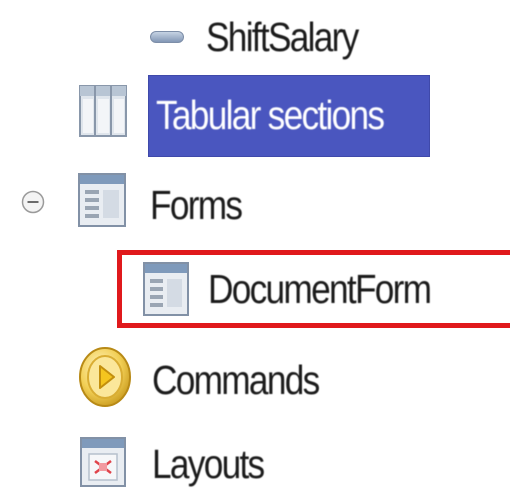  Describe the element at coordinates (105, 377) in the screenshot. I see `commands-icon` at that location.